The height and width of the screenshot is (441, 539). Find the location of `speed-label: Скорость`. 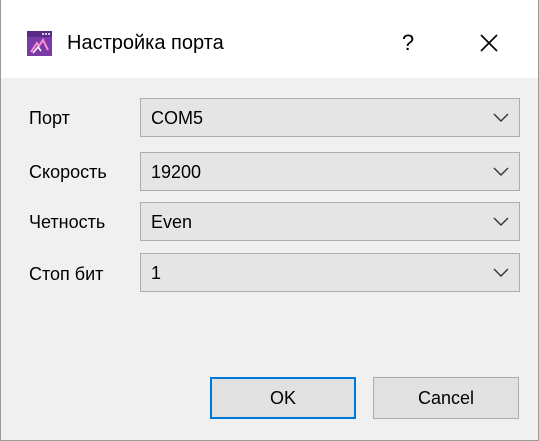

speed-label: Скорость is located at coordinates (68, 172).